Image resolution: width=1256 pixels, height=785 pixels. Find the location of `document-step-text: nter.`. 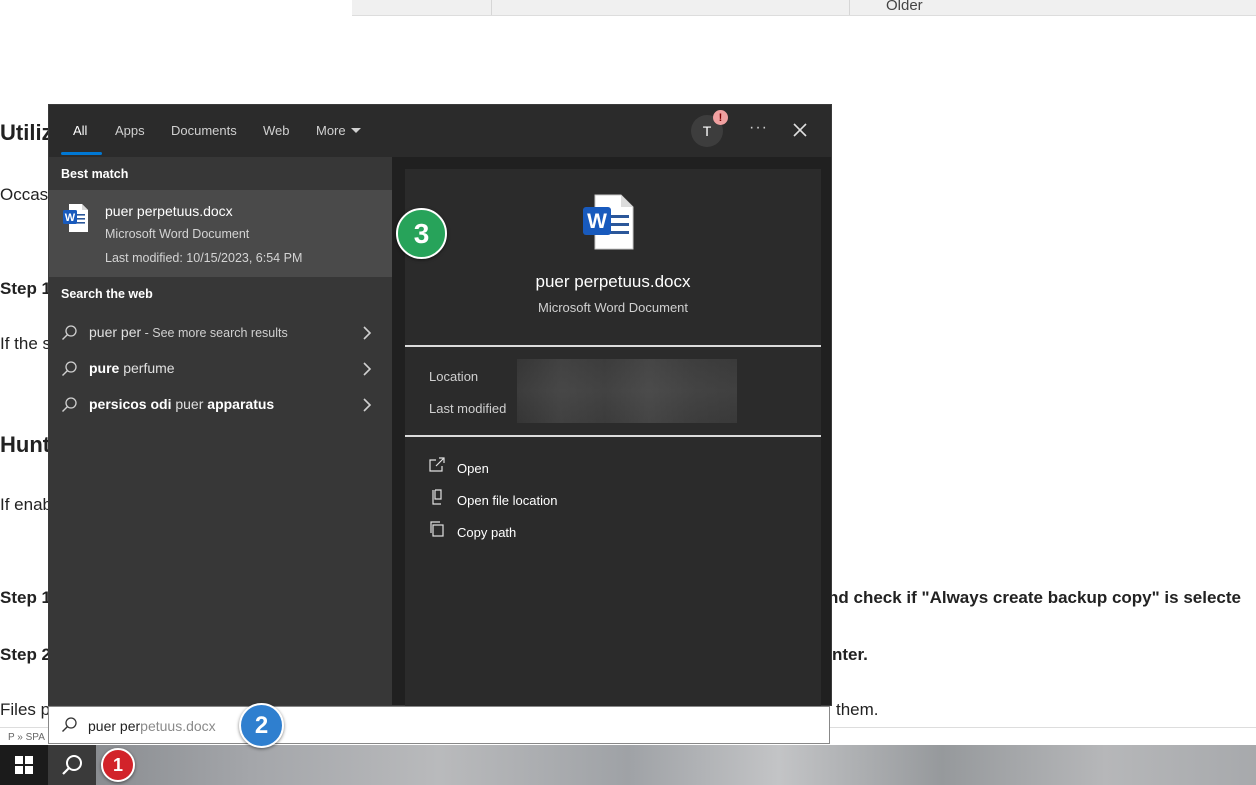

document-step-text: nter. is located at coordinates (850, 654).